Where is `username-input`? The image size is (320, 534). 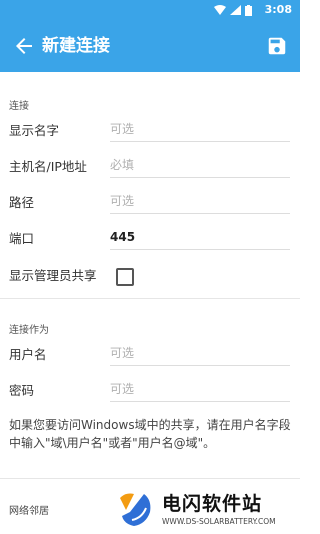 username-input is located at coordinates (200, 353).